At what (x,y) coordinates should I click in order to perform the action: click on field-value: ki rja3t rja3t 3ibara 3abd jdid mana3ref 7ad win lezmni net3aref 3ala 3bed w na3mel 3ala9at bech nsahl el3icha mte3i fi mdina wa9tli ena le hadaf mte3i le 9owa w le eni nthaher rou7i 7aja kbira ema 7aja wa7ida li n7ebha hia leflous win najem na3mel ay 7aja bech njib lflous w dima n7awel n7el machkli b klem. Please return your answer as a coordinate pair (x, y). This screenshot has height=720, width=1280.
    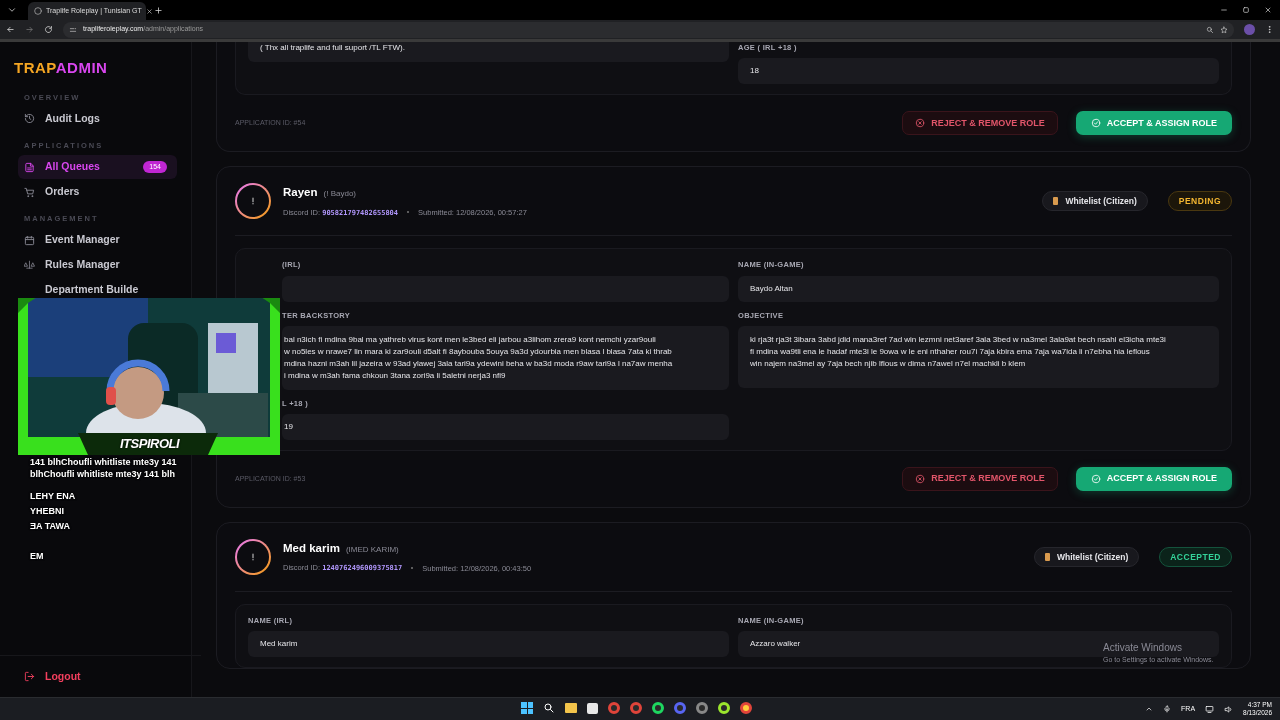
    Looking at the image, I should click on (978, 356).